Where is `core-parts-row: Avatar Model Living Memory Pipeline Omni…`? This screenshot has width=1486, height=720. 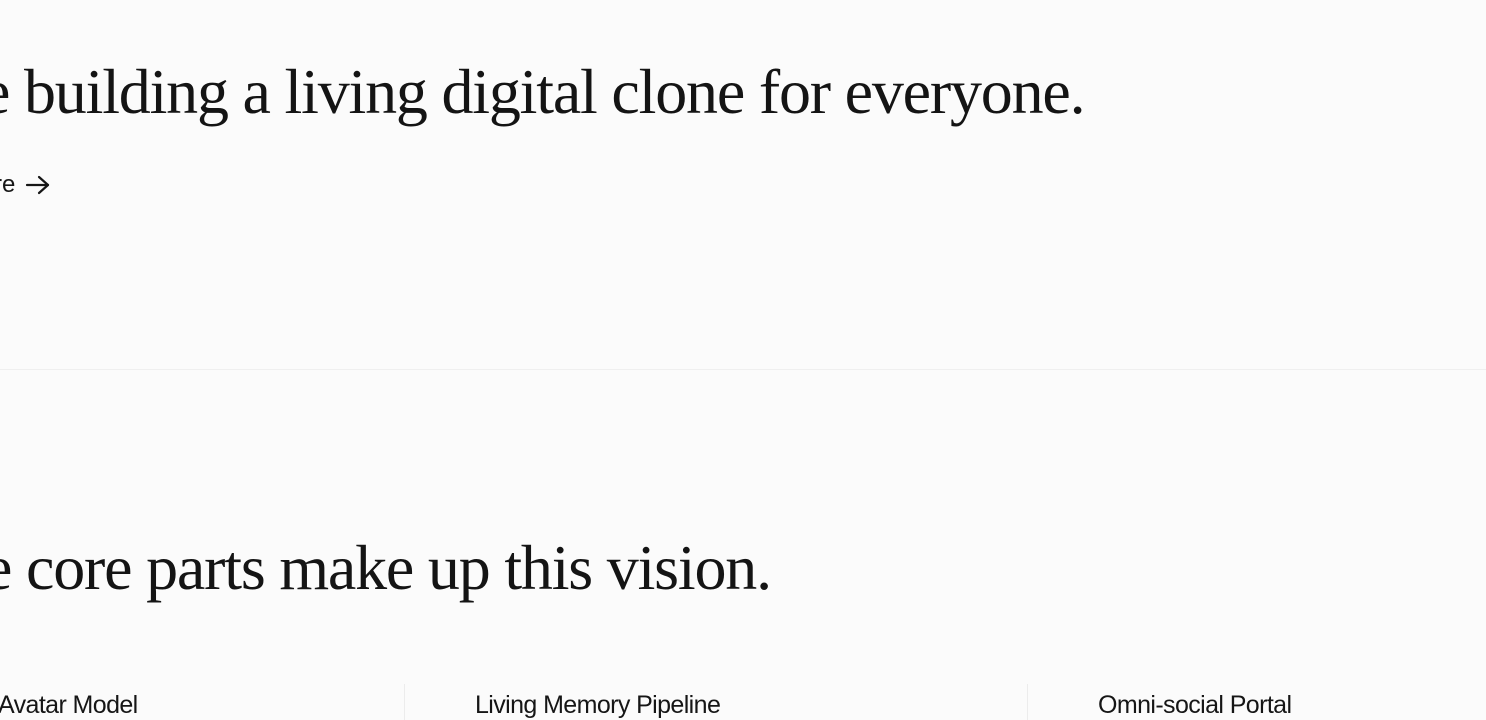
core-parts-row: Avatar Model Living Memory Pipeline Omni… is located at coordinates (743, 702).